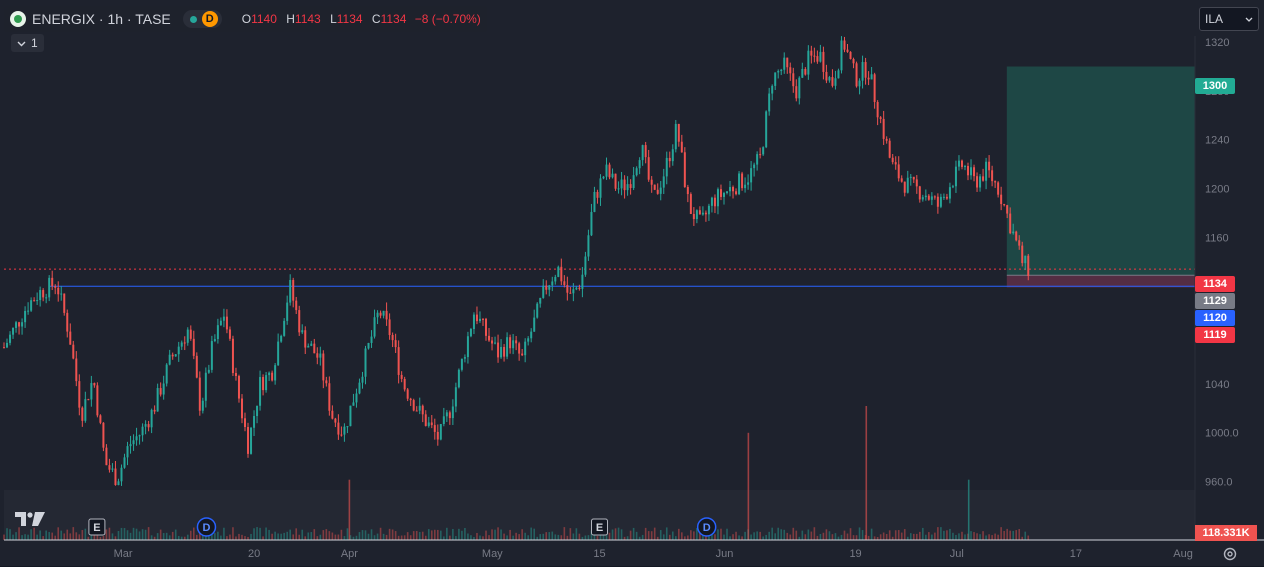 The image size is (1264, 567). What do you see at coordinates (30, 521) in the screenshot?
I see `tradingview-logo-icon` at bounding box center [30, 521].